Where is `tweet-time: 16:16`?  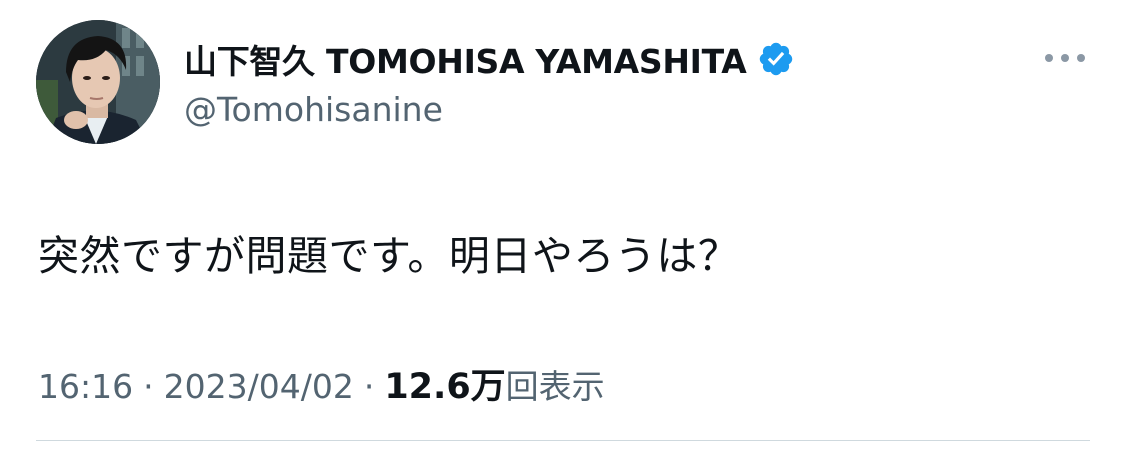
tweet-time: 16:16 is located at coordinates (85, 386).